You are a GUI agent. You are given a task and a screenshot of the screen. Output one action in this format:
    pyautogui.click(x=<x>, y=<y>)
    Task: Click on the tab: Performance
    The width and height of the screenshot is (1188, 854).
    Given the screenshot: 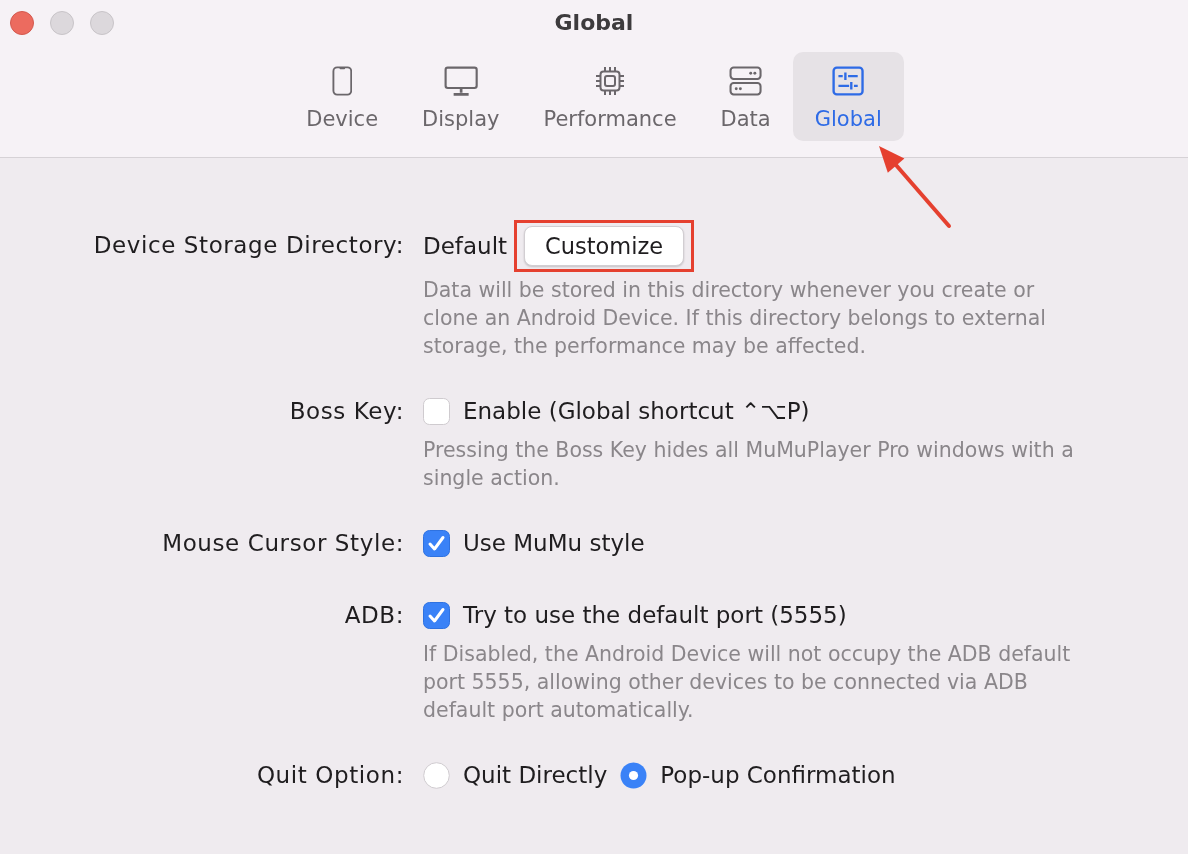 What is the action you would take?
    pyautogui.click(x=610, y=96)
    